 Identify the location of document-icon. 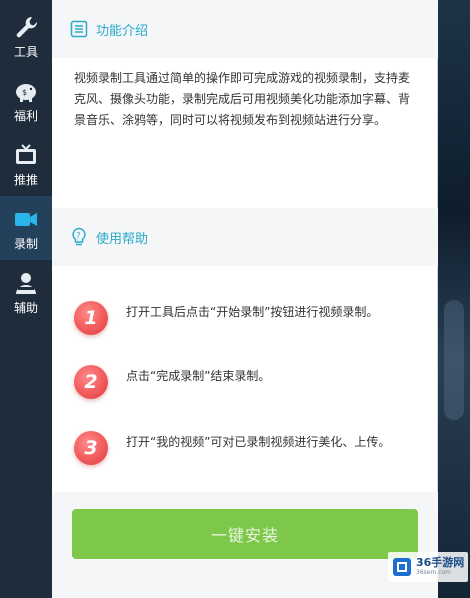
(79, 29).